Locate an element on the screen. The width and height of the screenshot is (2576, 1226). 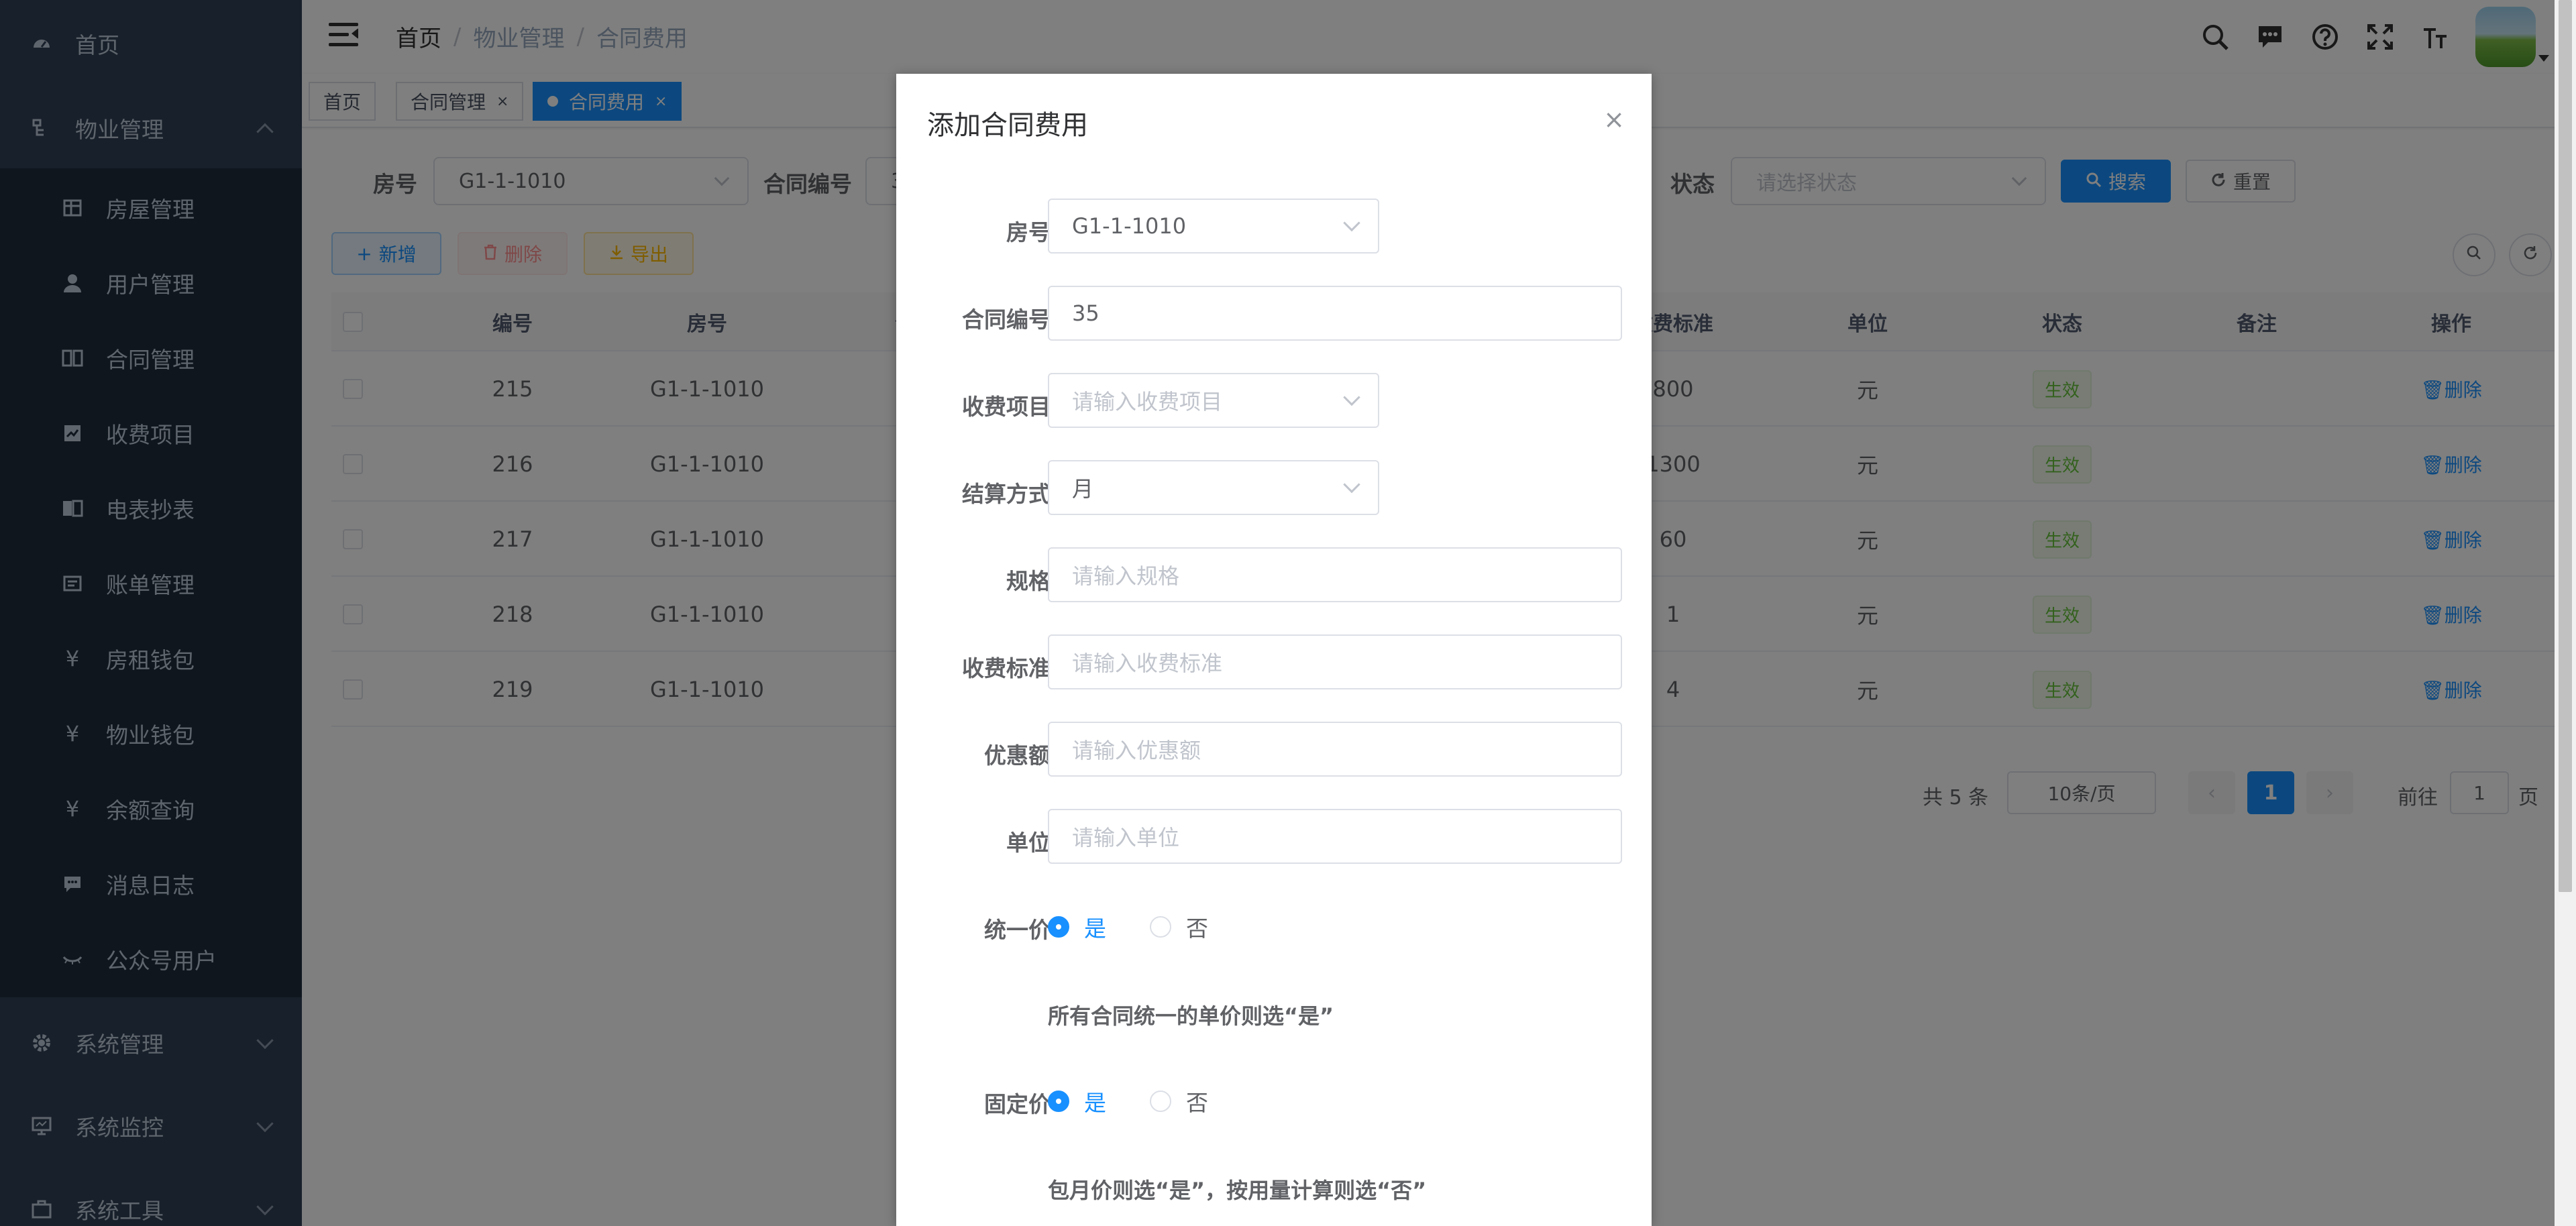
settlement-value: 月 is located at coordinates (1083, 489).